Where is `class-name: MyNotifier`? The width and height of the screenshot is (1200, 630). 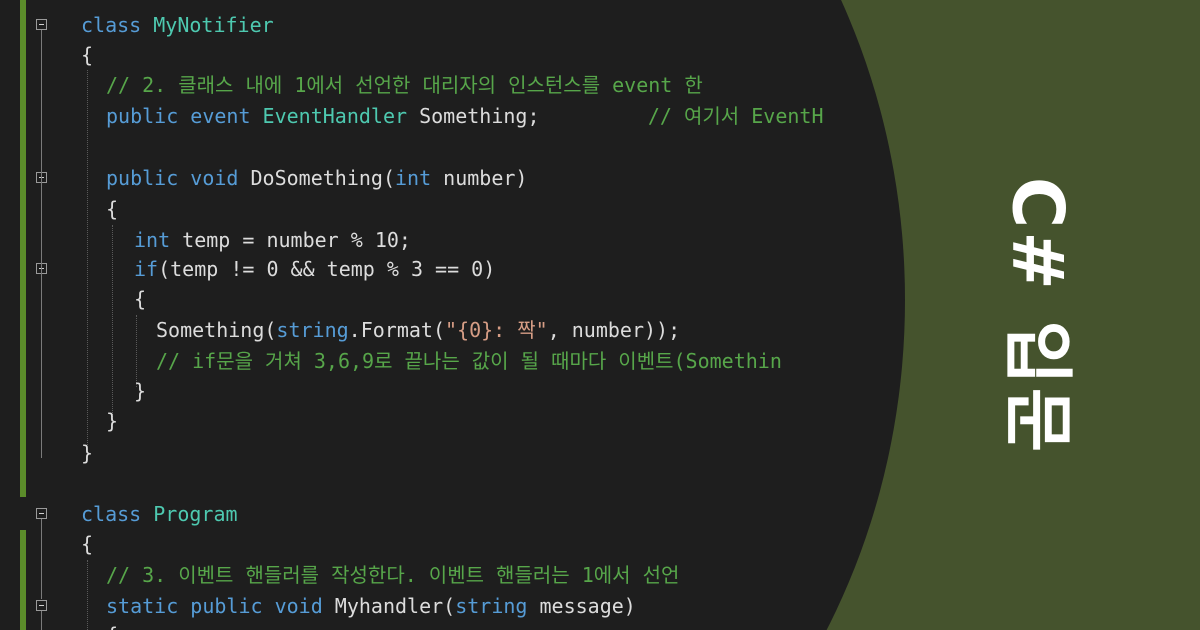 class-name: MyNotifier is located at coordinates (213, 25).